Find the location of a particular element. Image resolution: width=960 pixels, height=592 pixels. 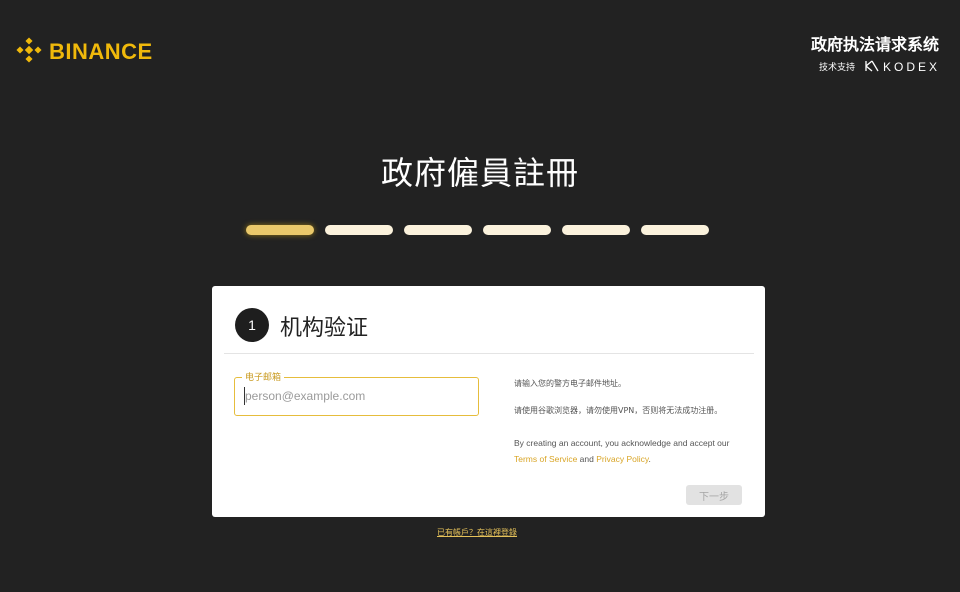

help-line-browser: 请使用谷歌浏览器，请勿使用VPN，否则将无法成功注册。 is located at coordinates (618, 410).